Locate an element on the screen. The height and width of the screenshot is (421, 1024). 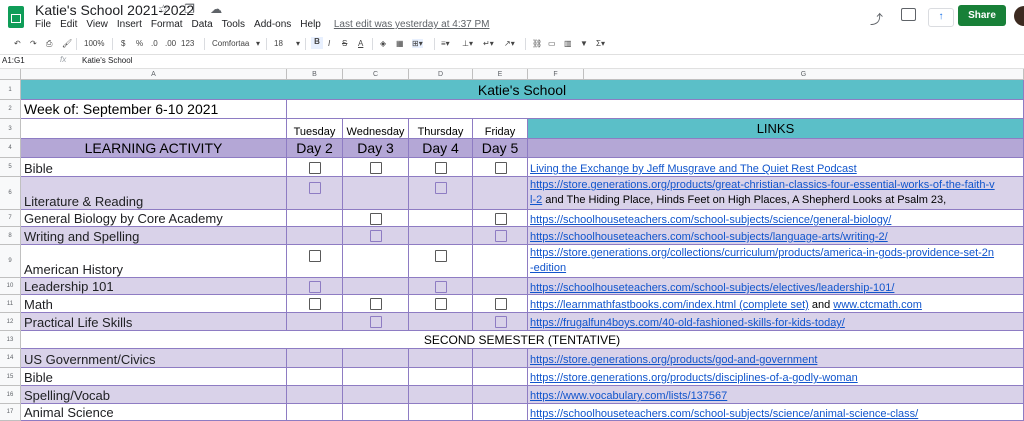
day-header: Day 3 is located at coordinates (376, 148).